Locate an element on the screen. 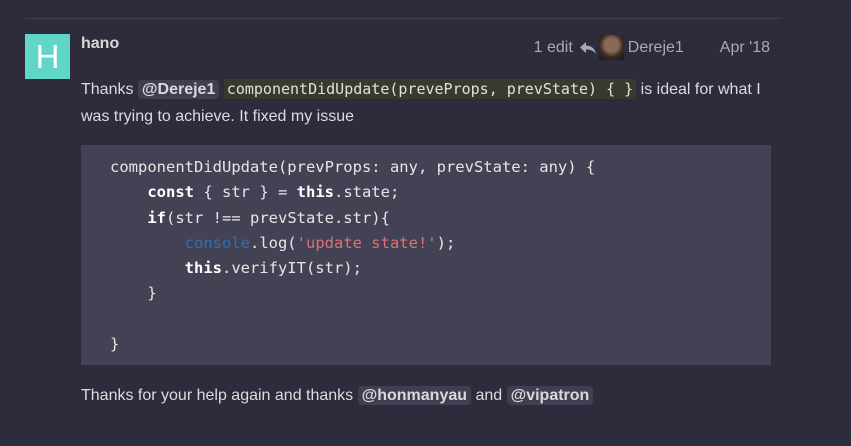 This screenshot has width=851, height=446. code-text: ); is located at coordinates (446, 242).